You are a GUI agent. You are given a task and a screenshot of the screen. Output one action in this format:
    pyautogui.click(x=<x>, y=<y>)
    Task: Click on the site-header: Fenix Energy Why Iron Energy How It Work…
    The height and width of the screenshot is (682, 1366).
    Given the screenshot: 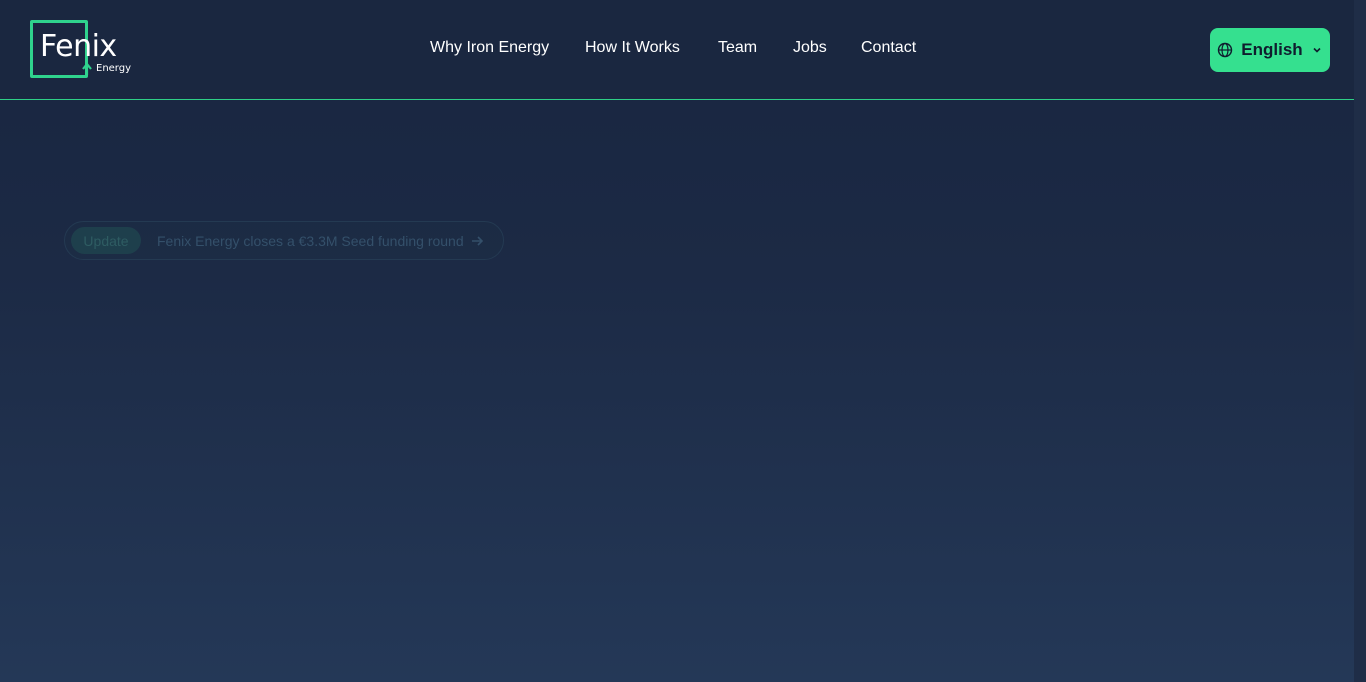 What is the action you would take?
    pyautogui.click(x=677, y=50)
    